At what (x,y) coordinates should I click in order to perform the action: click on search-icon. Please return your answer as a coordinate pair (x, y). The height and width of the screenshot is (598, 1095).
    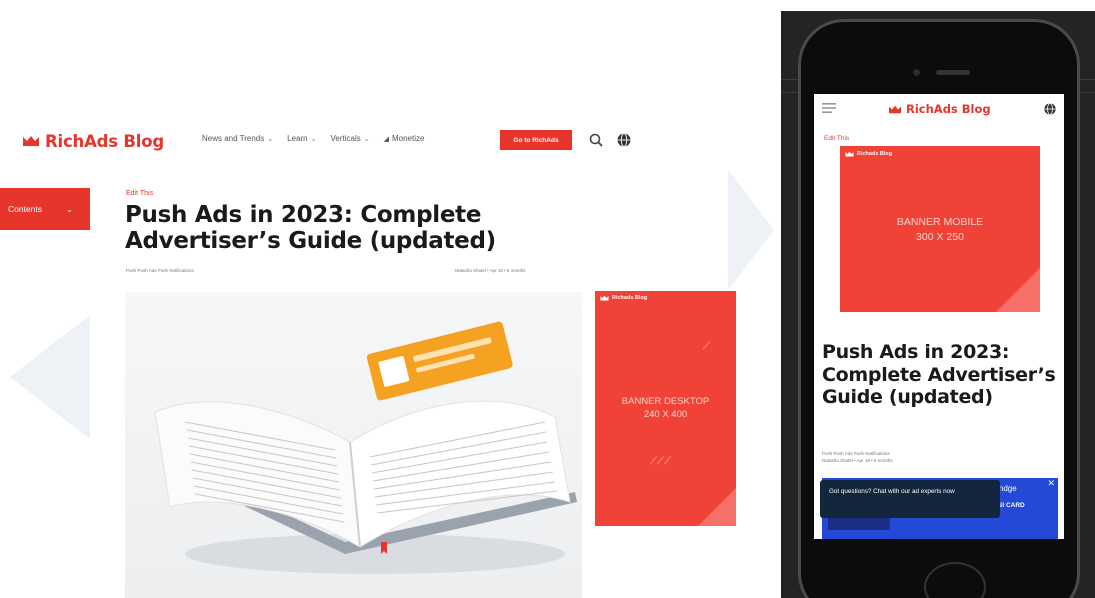
    Looking at the image, I should click on (596, 140).